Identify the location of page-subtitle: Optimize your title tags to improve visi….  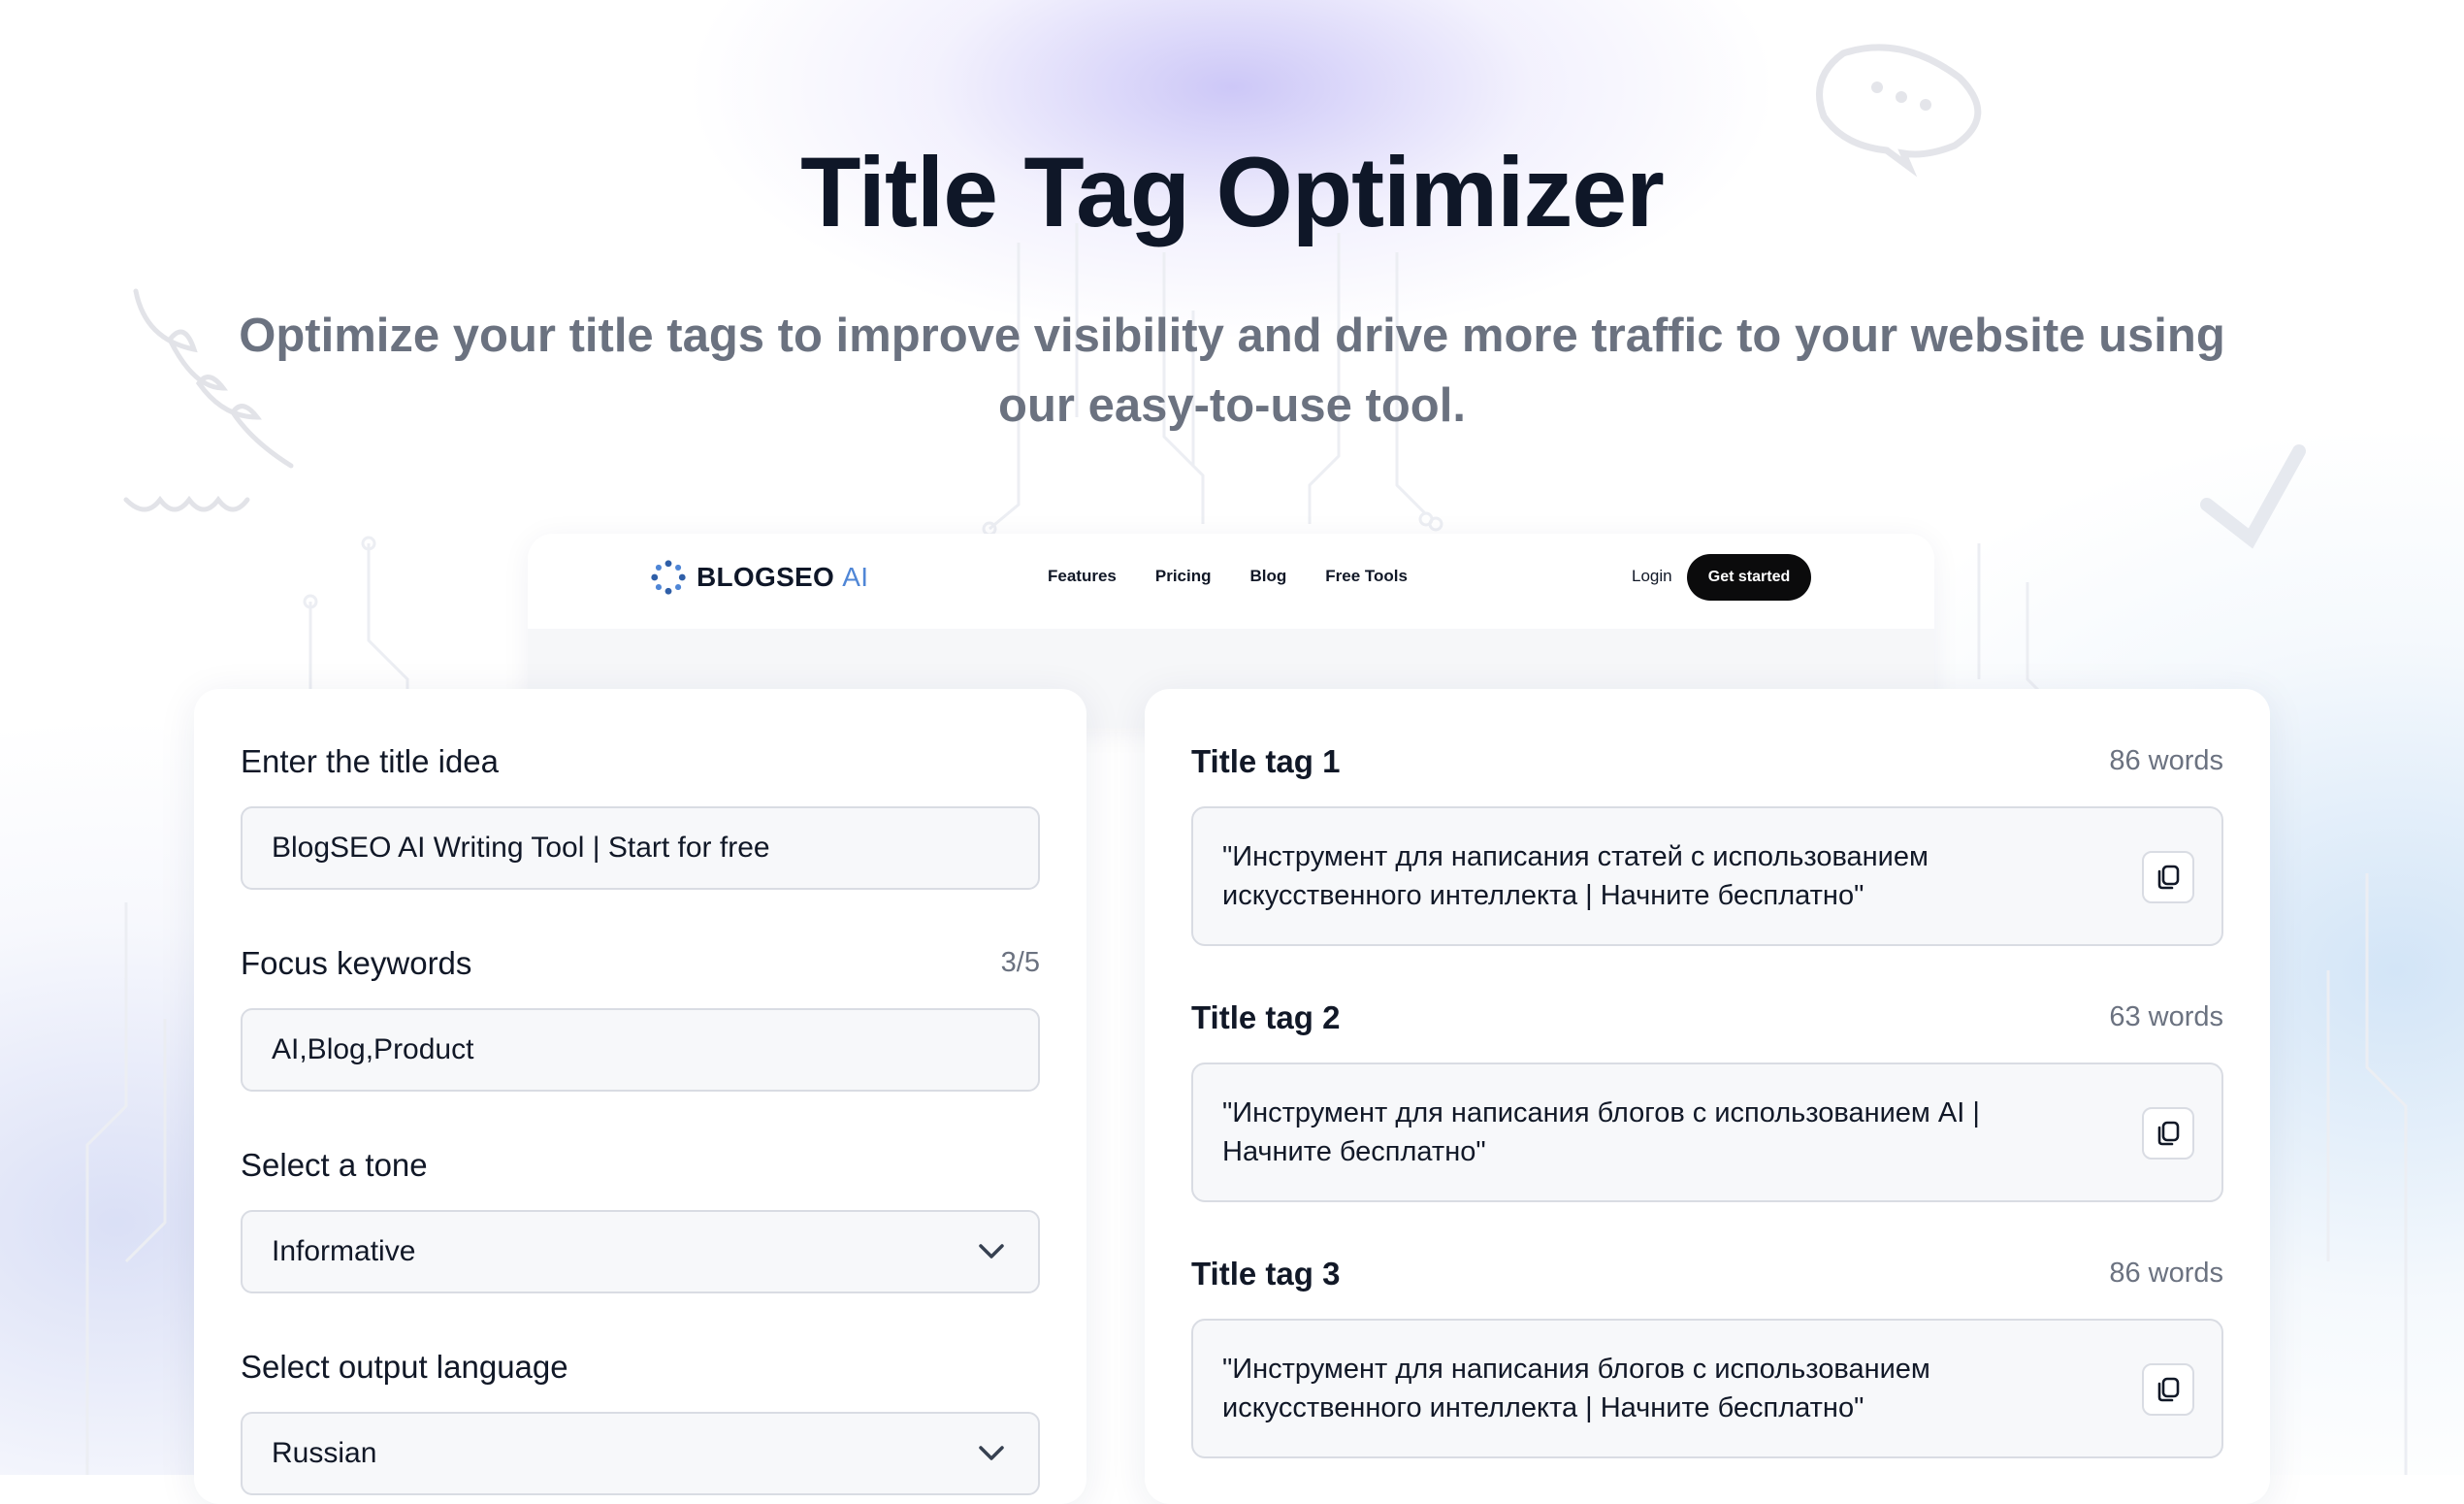
(1232, 371).